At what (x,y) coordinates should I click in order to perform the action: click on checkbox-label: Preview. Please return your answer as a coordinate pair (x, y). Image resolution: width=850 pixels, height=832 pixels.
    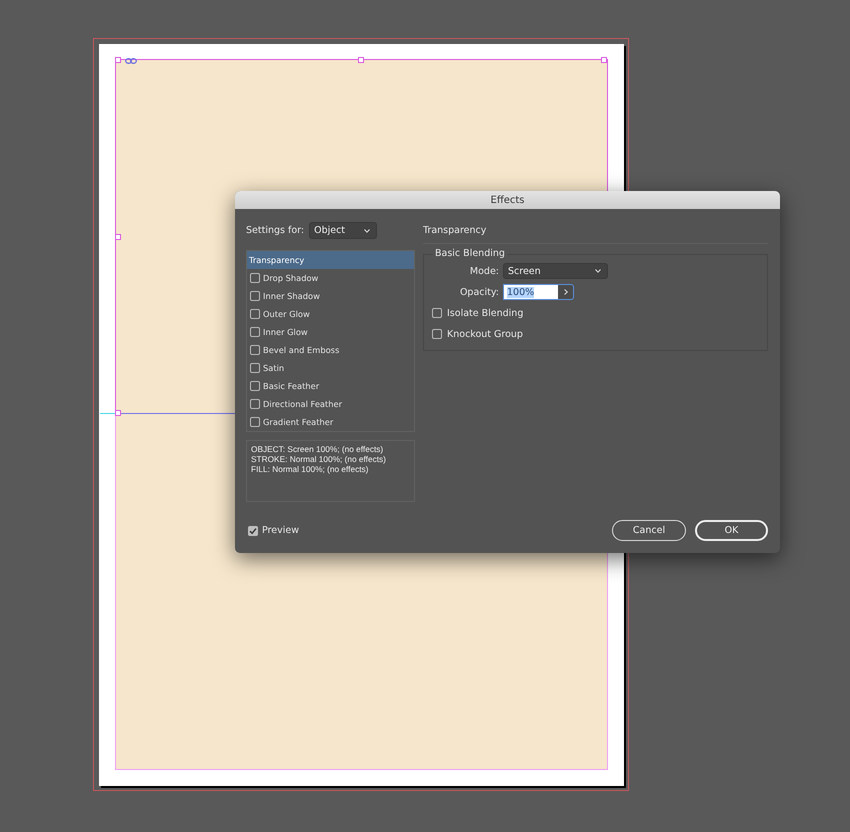
    Looking at the image, I should click on (280, 530).